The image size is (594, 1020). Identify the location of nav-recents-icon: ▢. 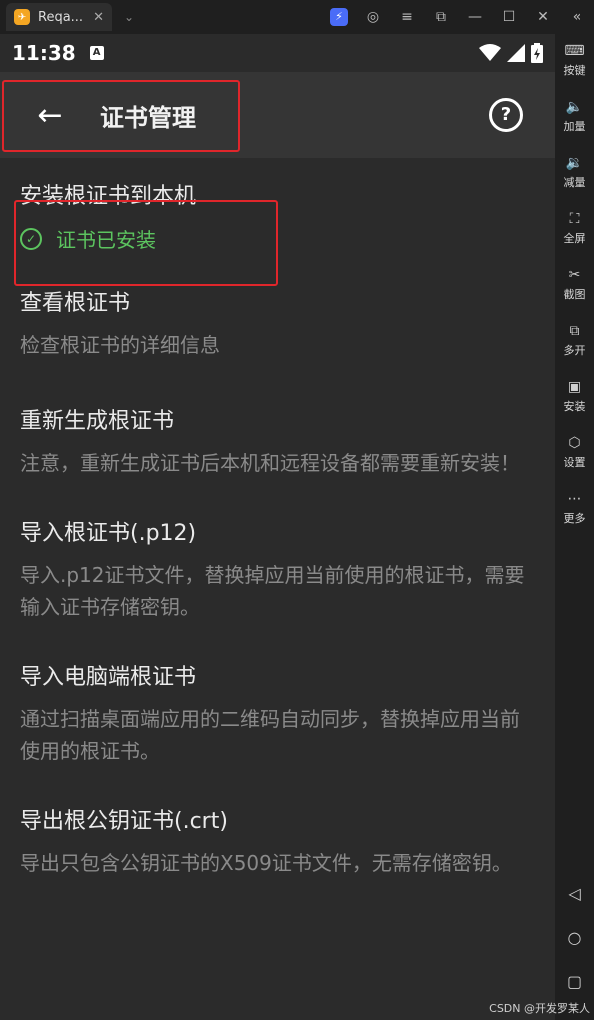
(574, 981).